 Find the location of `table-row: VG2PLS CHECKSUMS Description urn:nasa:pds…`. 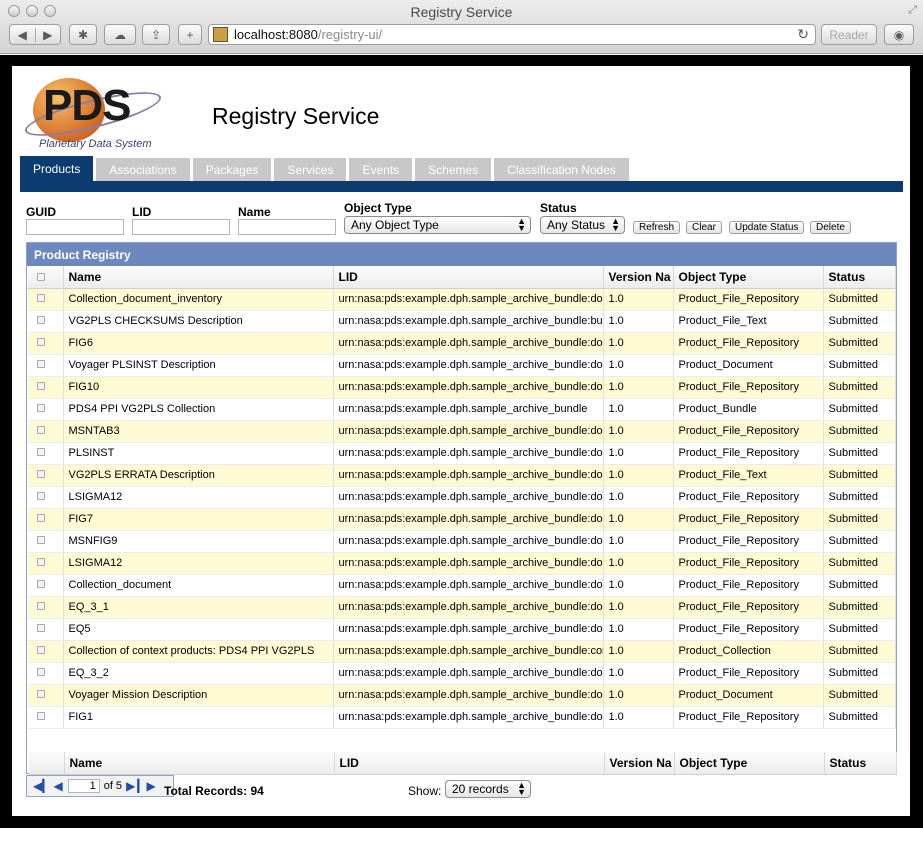

table-row: VG2PLS CHECKSUMS Description urn:nasa:pds… is located at coordinates (462, 321).